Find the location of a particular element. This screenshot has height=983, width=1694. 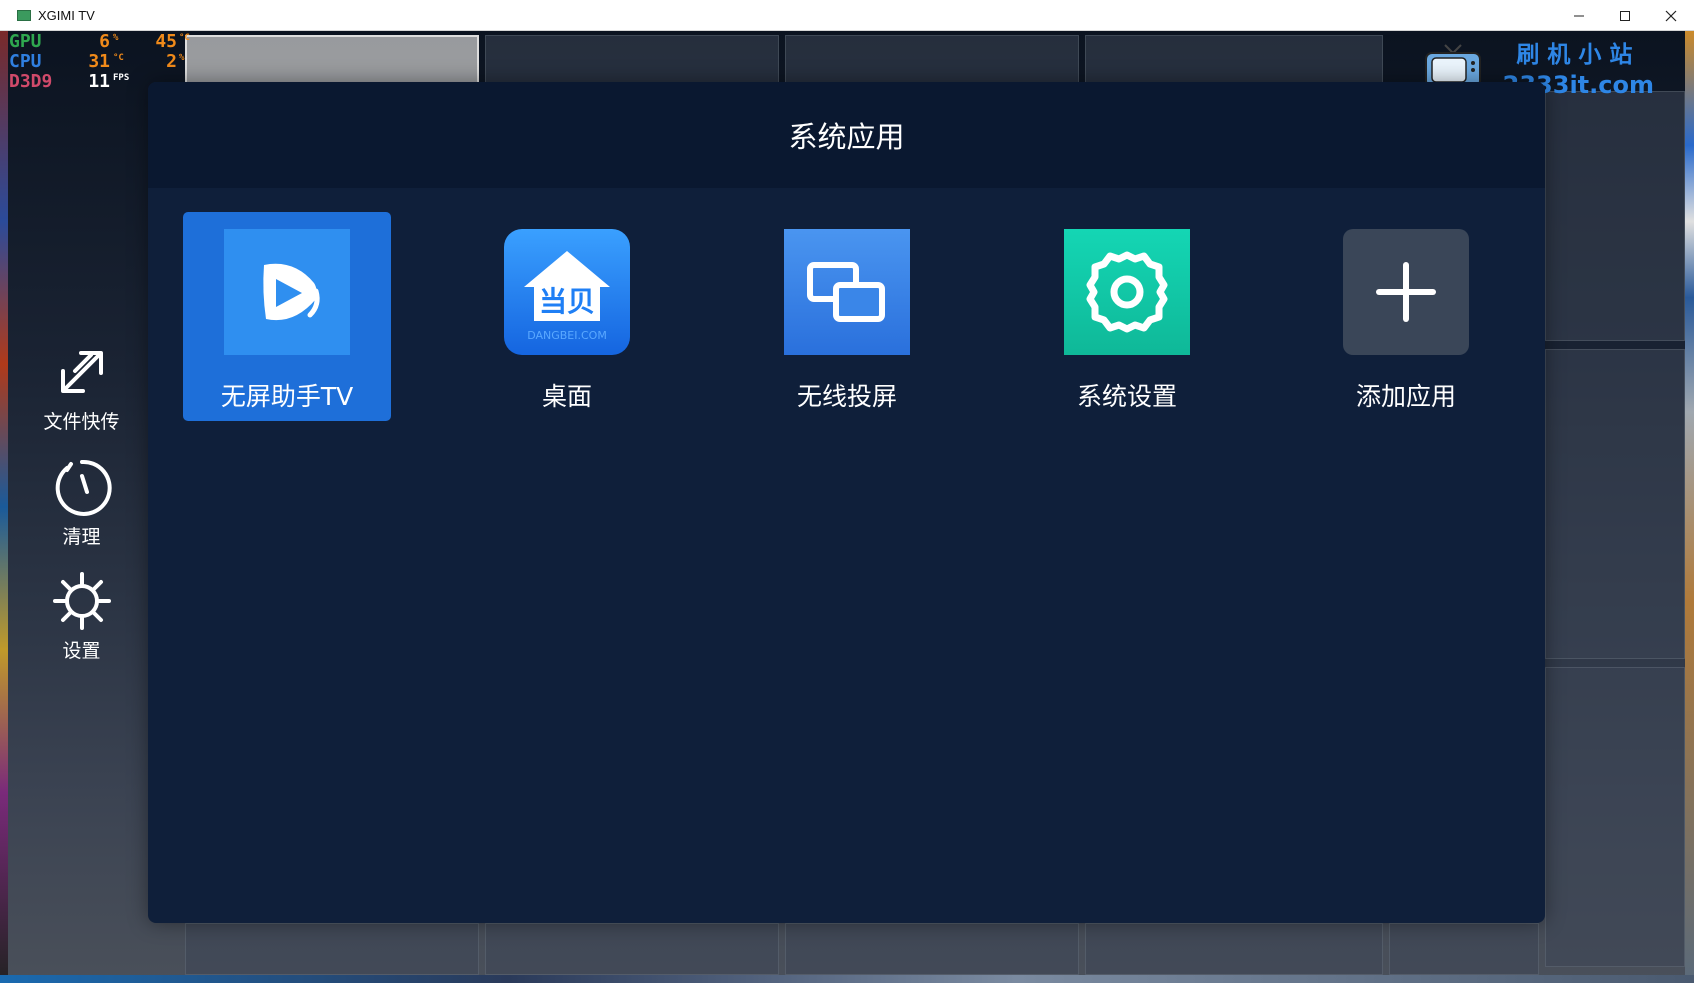

maximize-button is located at coordinates (1625, 15).